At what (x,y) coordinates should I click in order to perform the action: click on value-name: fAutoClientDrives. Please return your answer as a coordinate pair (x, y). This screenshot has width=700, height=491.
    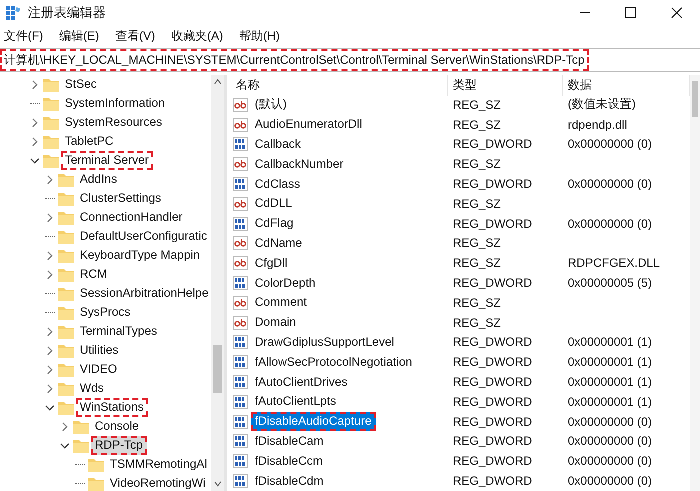
    Looking at the image, I should click on (301, 382).